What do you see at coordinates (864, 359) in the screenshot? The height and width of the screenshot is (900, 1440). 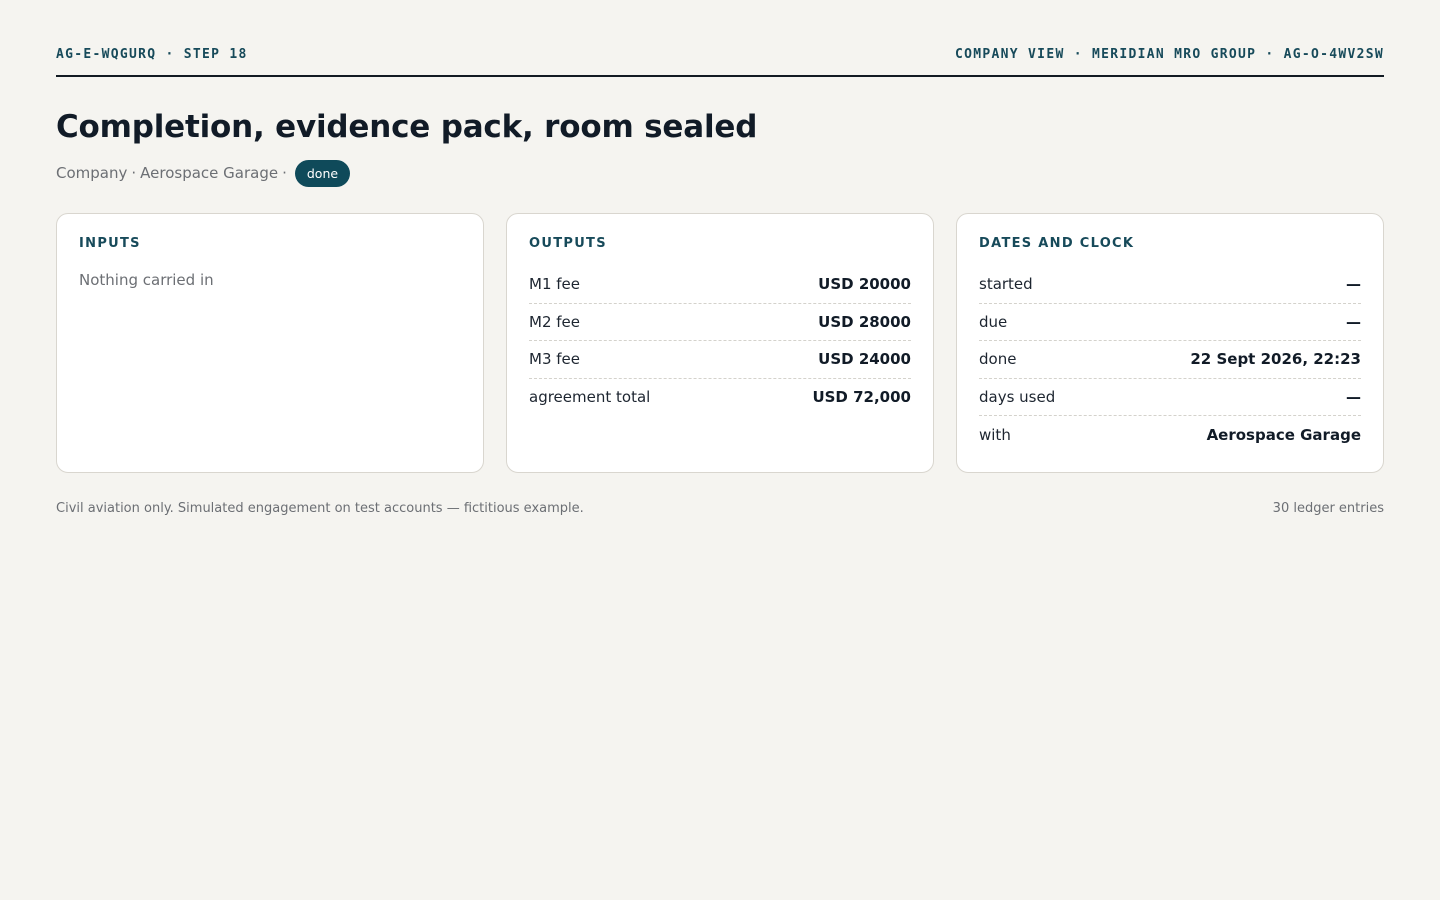 I see `row-value: USD 24000` at bounding box center [864, 359].